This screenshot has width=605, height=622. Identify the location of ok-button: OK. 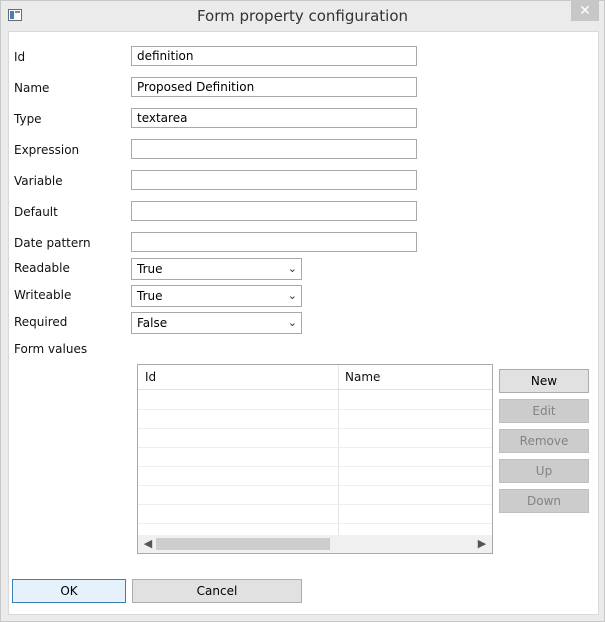
(69, 591).